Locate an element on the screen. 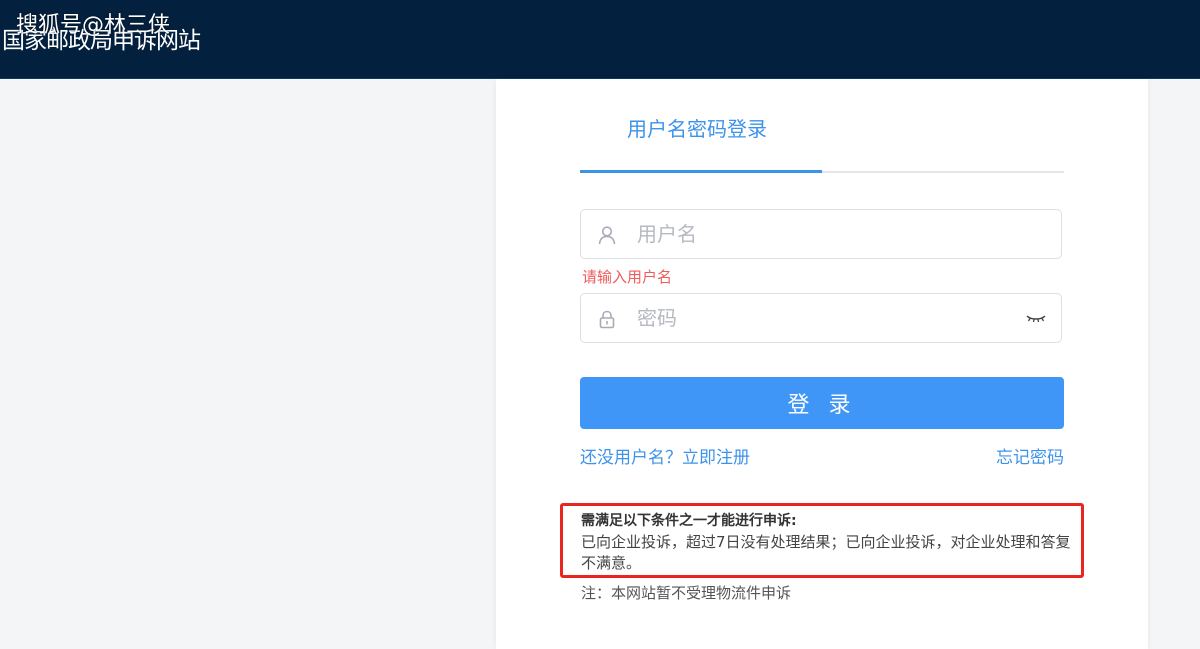 The width and height of the screenshot is (1200, 649). login-button: 登 录 is located at coordinates (822, 403).